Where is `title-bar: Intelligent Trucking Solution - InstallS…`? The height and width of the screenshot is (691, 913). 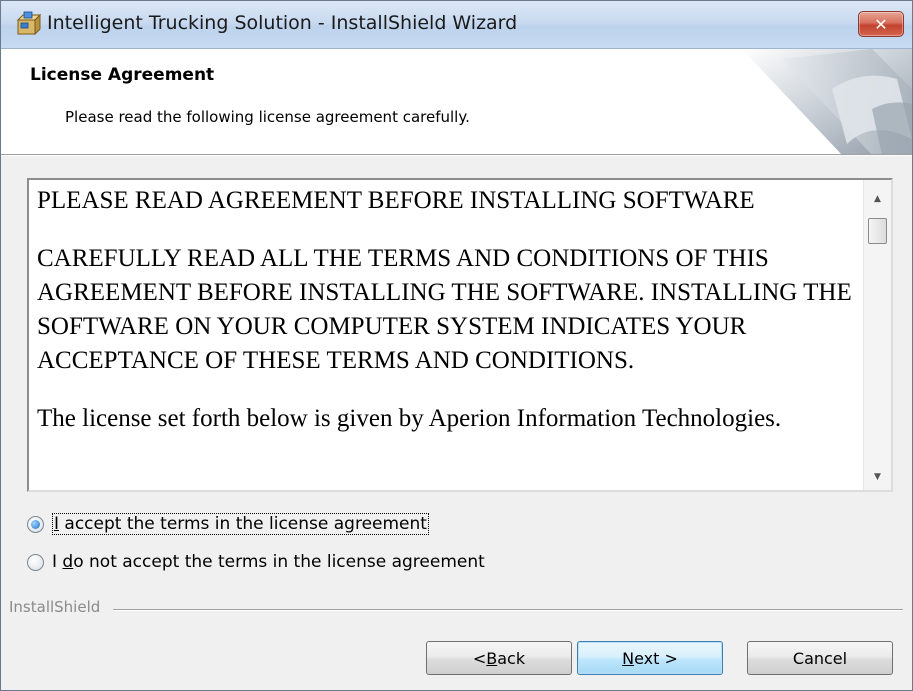 title-bar: Intelligent Trucking Solution - InstallS… is located at coordinates (456, 25).